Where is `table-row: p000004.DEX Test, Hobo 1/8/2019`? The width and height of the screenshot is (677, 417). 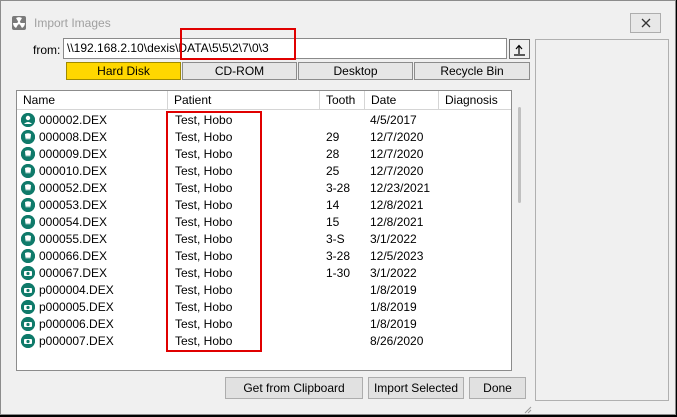 table-row: p000004.DEX Test, Hobo 1/8/2019 is located at coordinates (257, 290).